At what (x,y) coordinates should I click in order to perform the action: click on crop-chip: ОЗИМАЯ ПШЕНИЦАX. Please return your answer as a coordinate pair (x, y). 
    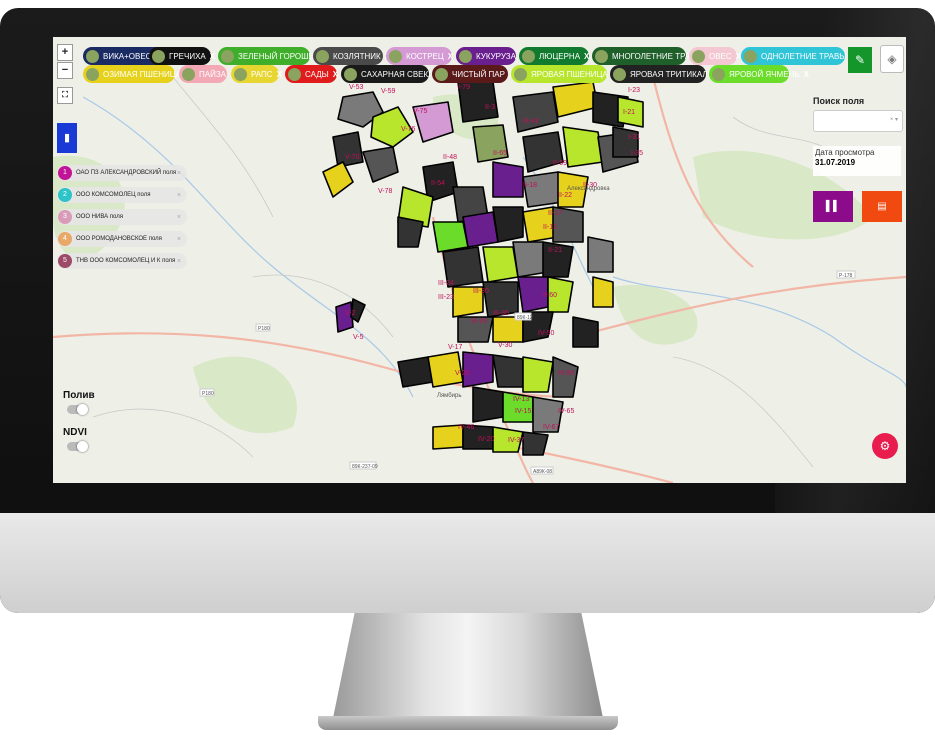
    Looking at the image, I should click on (136, 74).